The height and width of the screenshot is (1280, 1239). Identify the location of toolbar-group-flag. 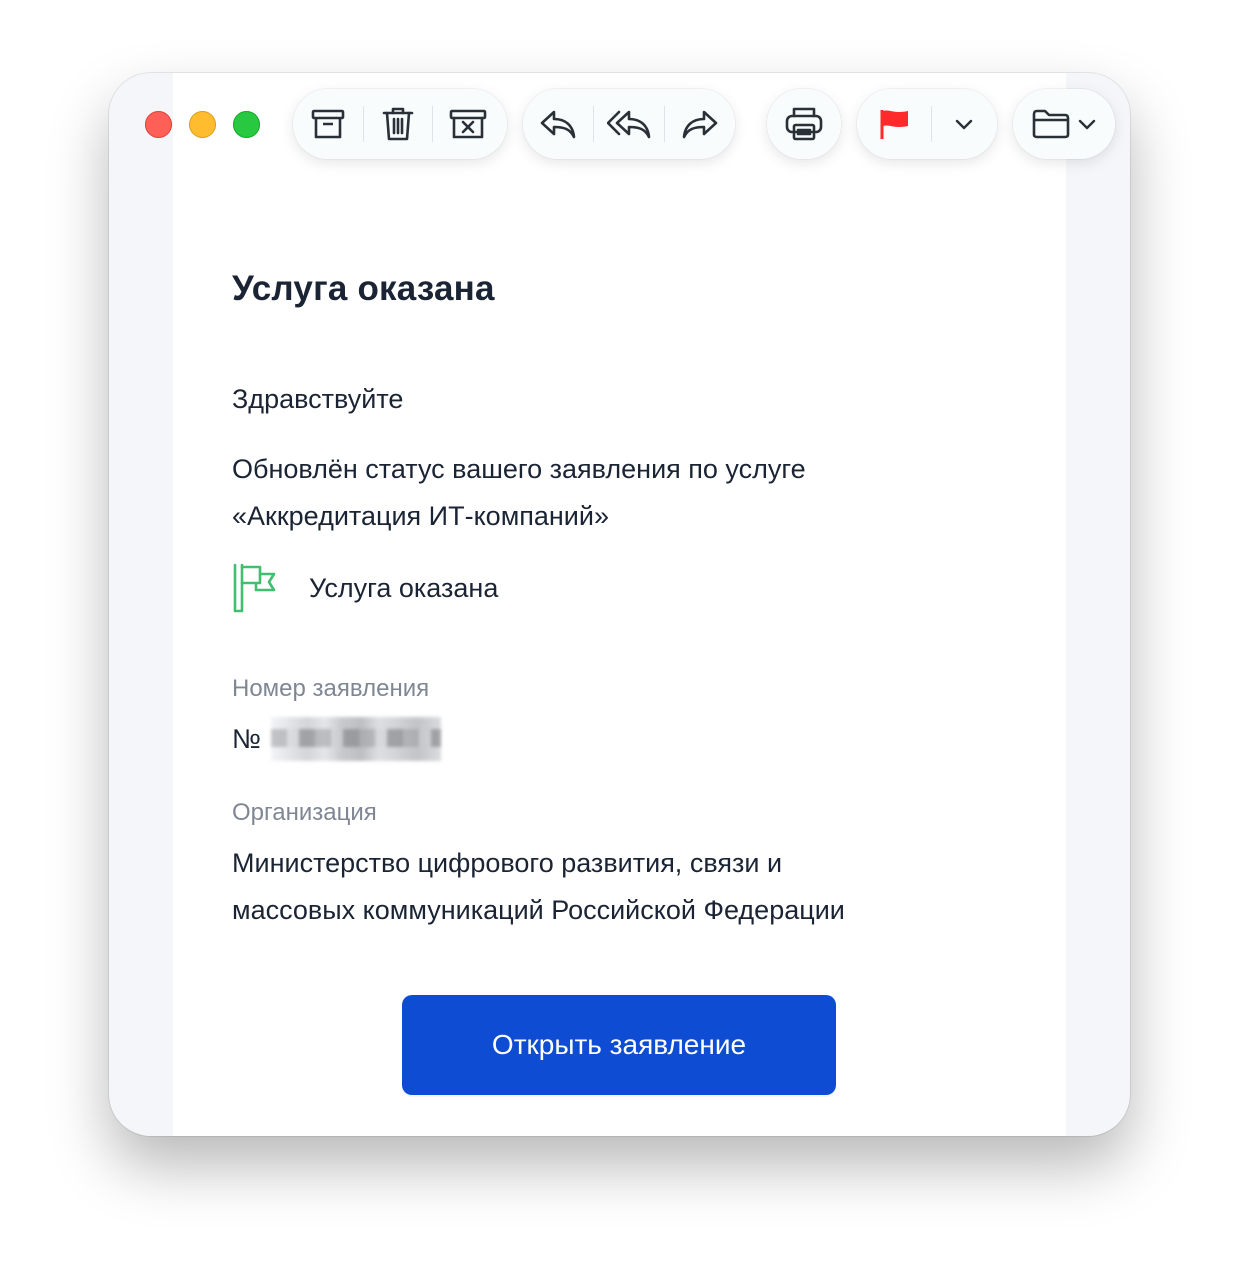
(927, 124).